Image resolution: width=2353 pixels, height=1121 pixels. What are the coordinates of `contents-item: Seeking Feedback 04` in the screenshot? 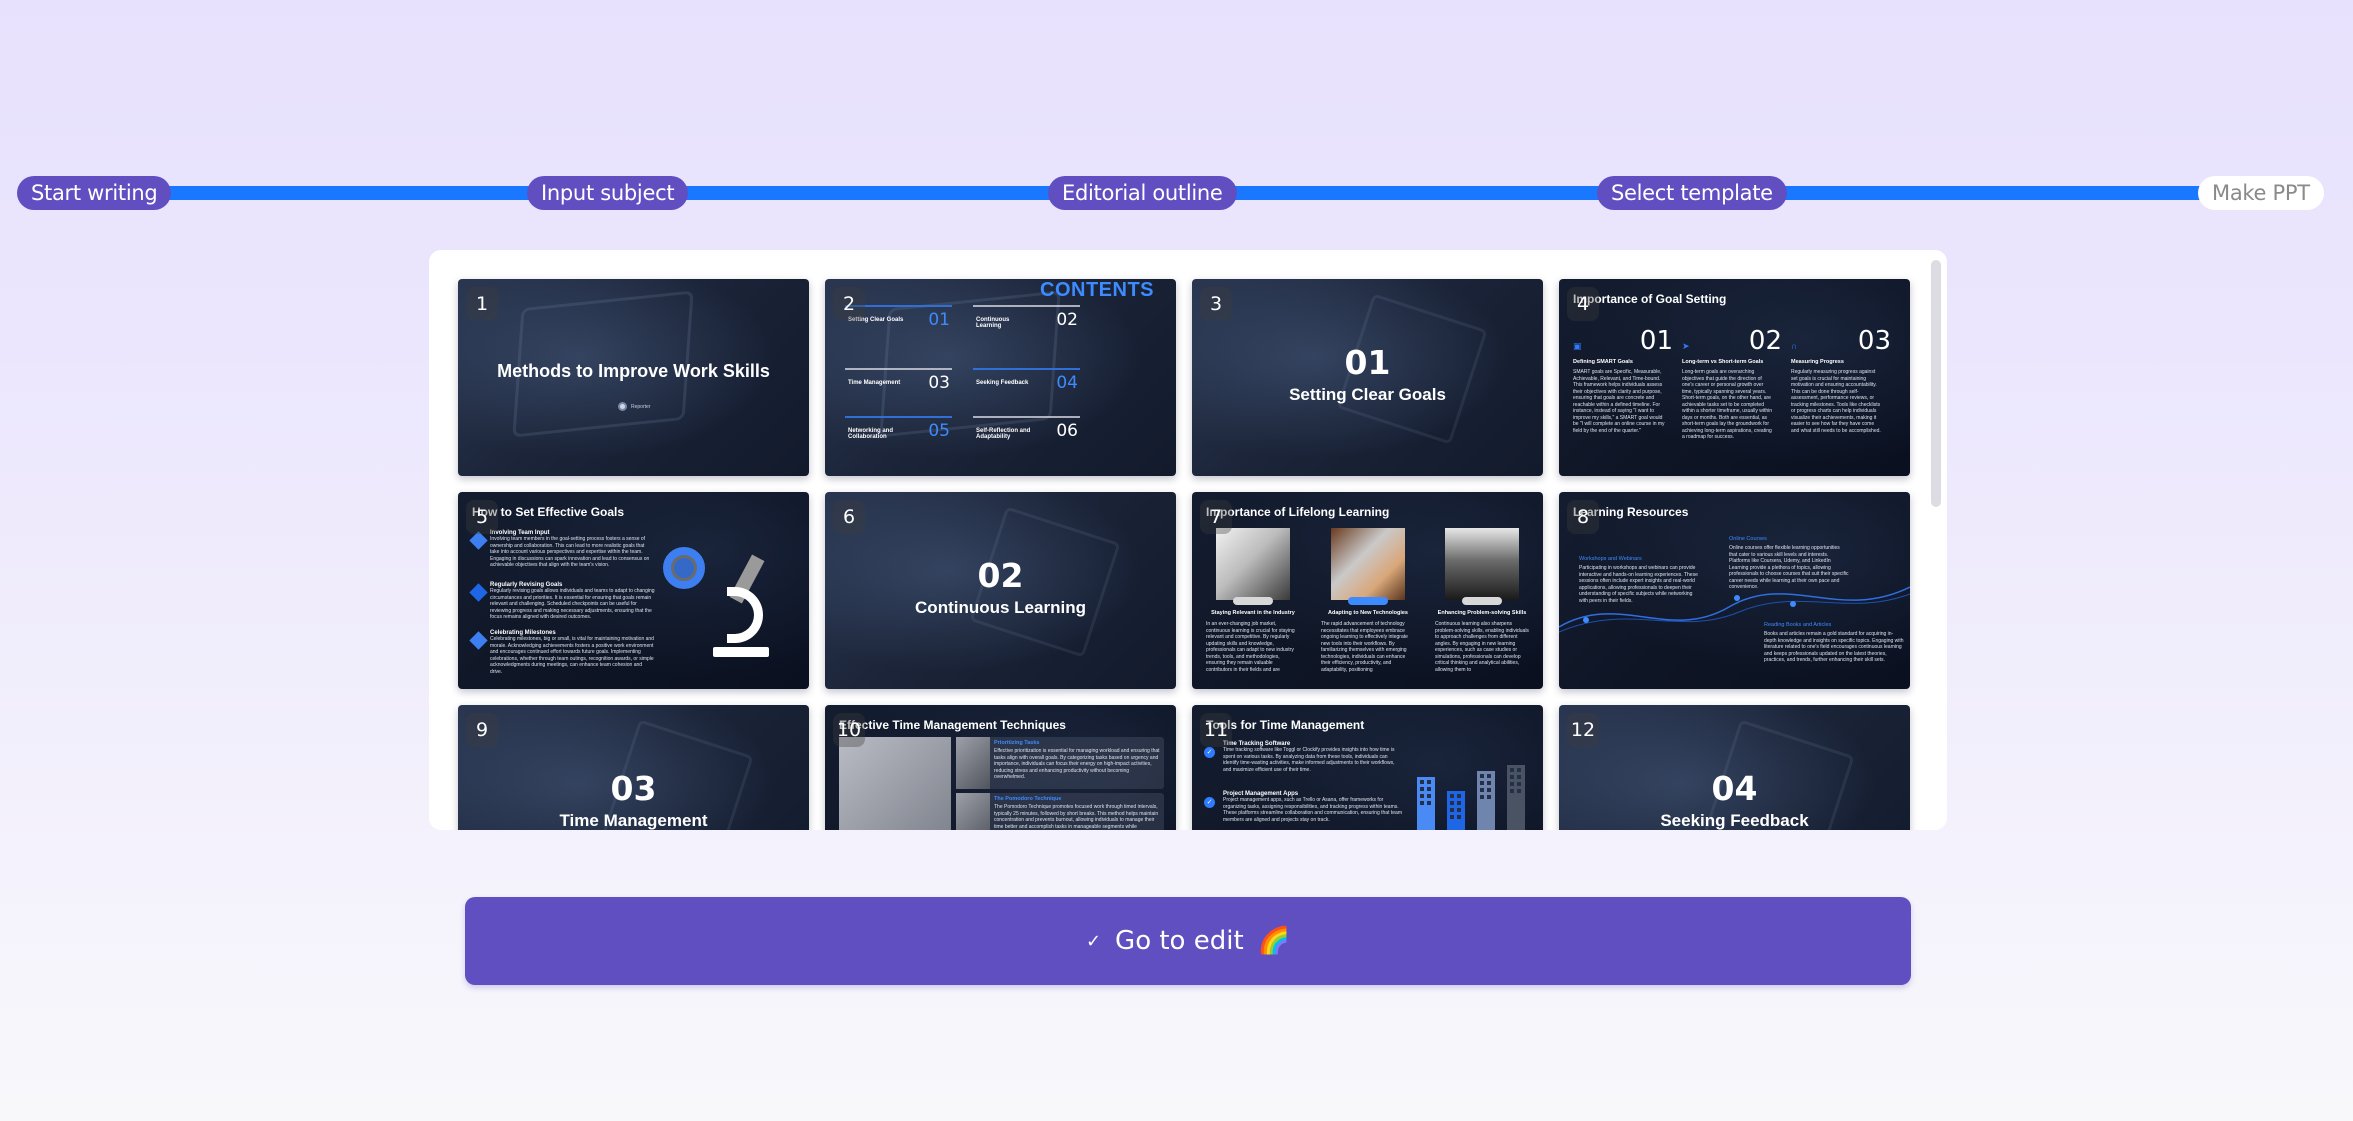 It's located at (1026, 383).